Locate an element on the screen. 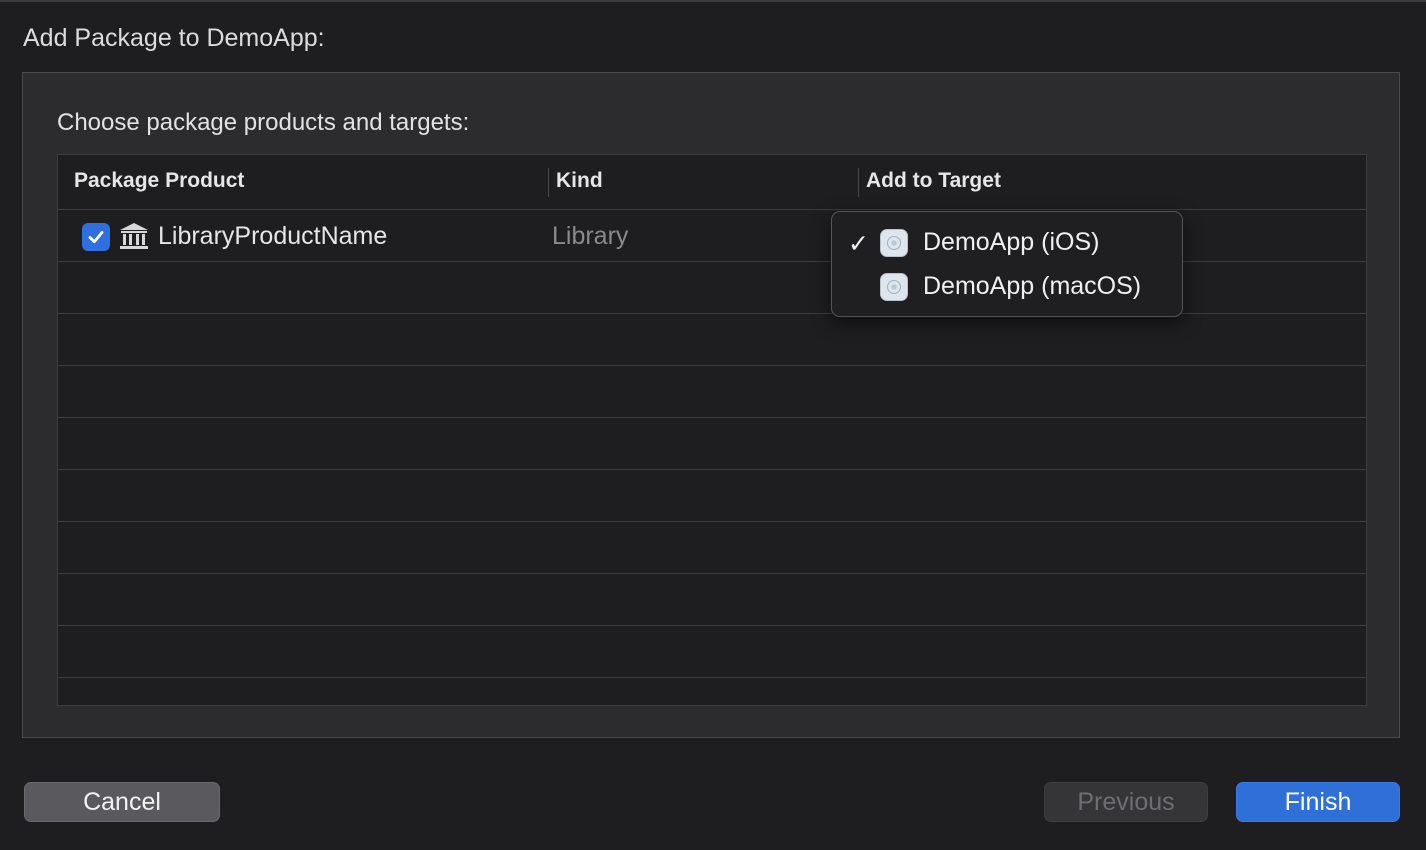  checkmark-icon is located at coordinates (96, 237).